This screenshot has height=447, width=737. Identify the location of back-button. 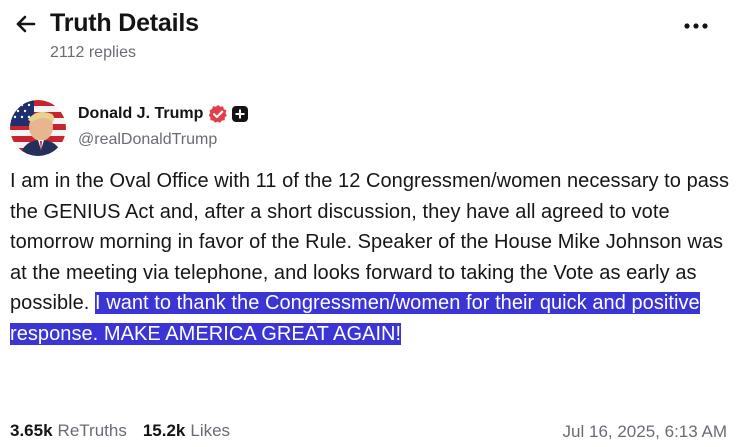
(26, 24).